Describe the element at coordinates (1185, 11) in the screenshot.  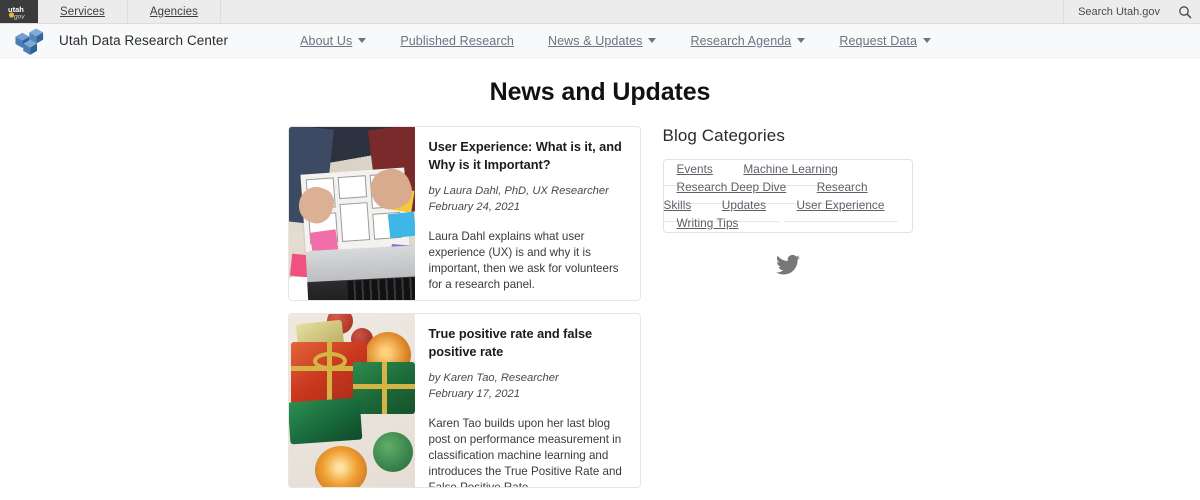
I see `search-icon` at that location.